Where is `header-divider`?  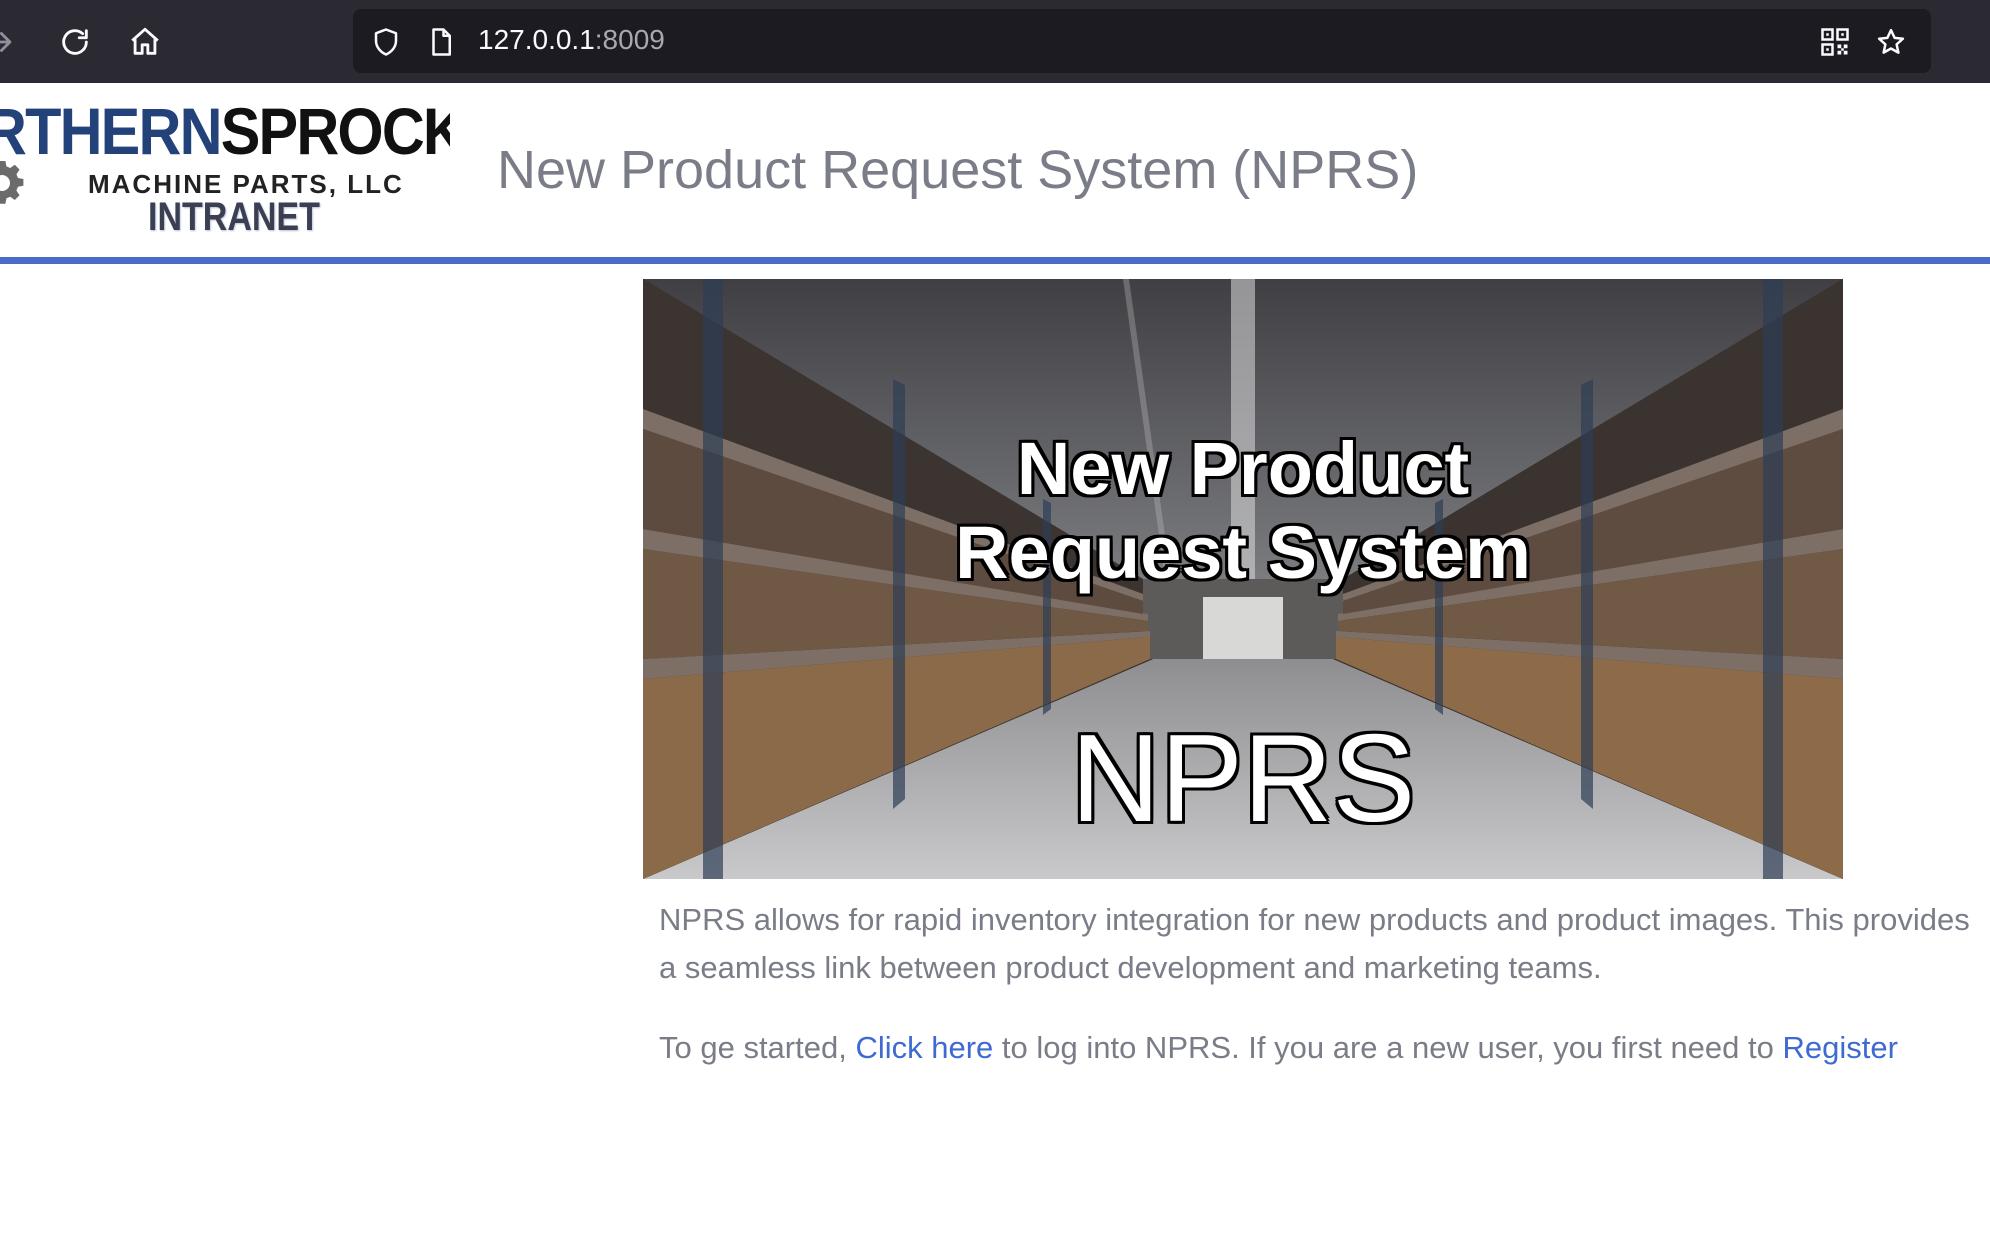
header-divider is located at coordinates (995, 260).